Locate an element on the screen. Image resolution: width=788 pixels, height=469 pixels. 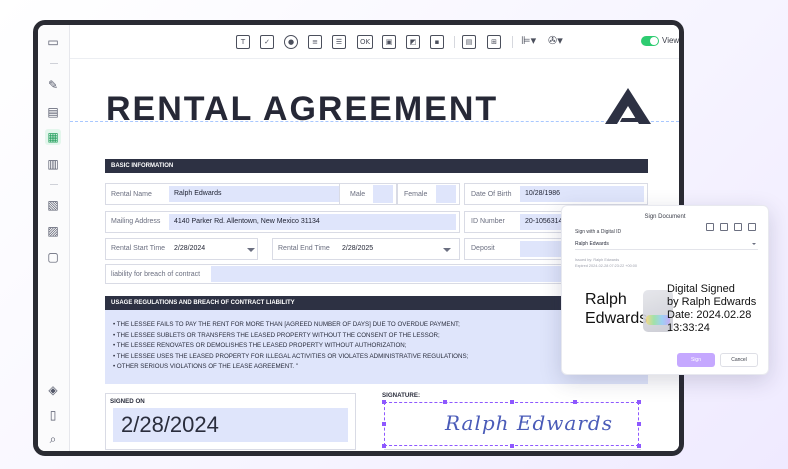
female-label: Female is located at coordinates (416, 194).